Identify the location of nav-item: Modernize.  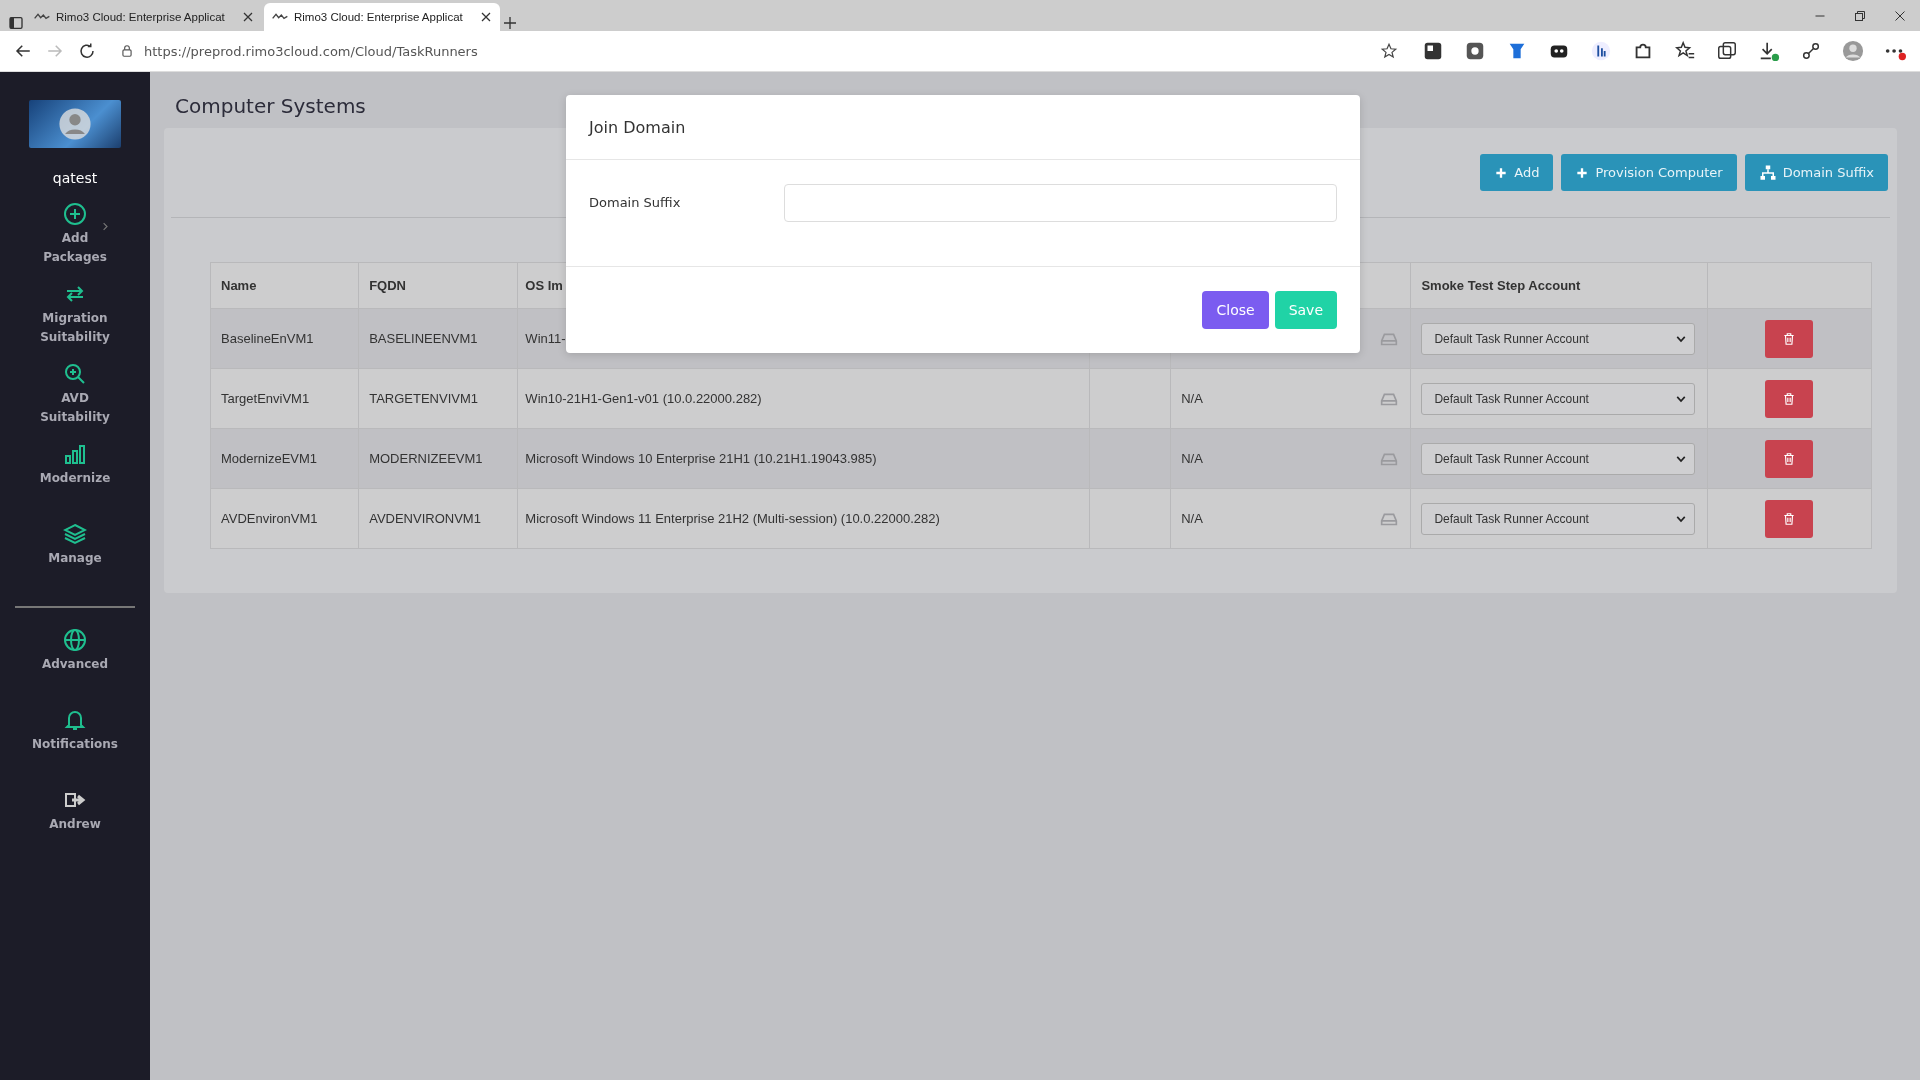
(75, 478).